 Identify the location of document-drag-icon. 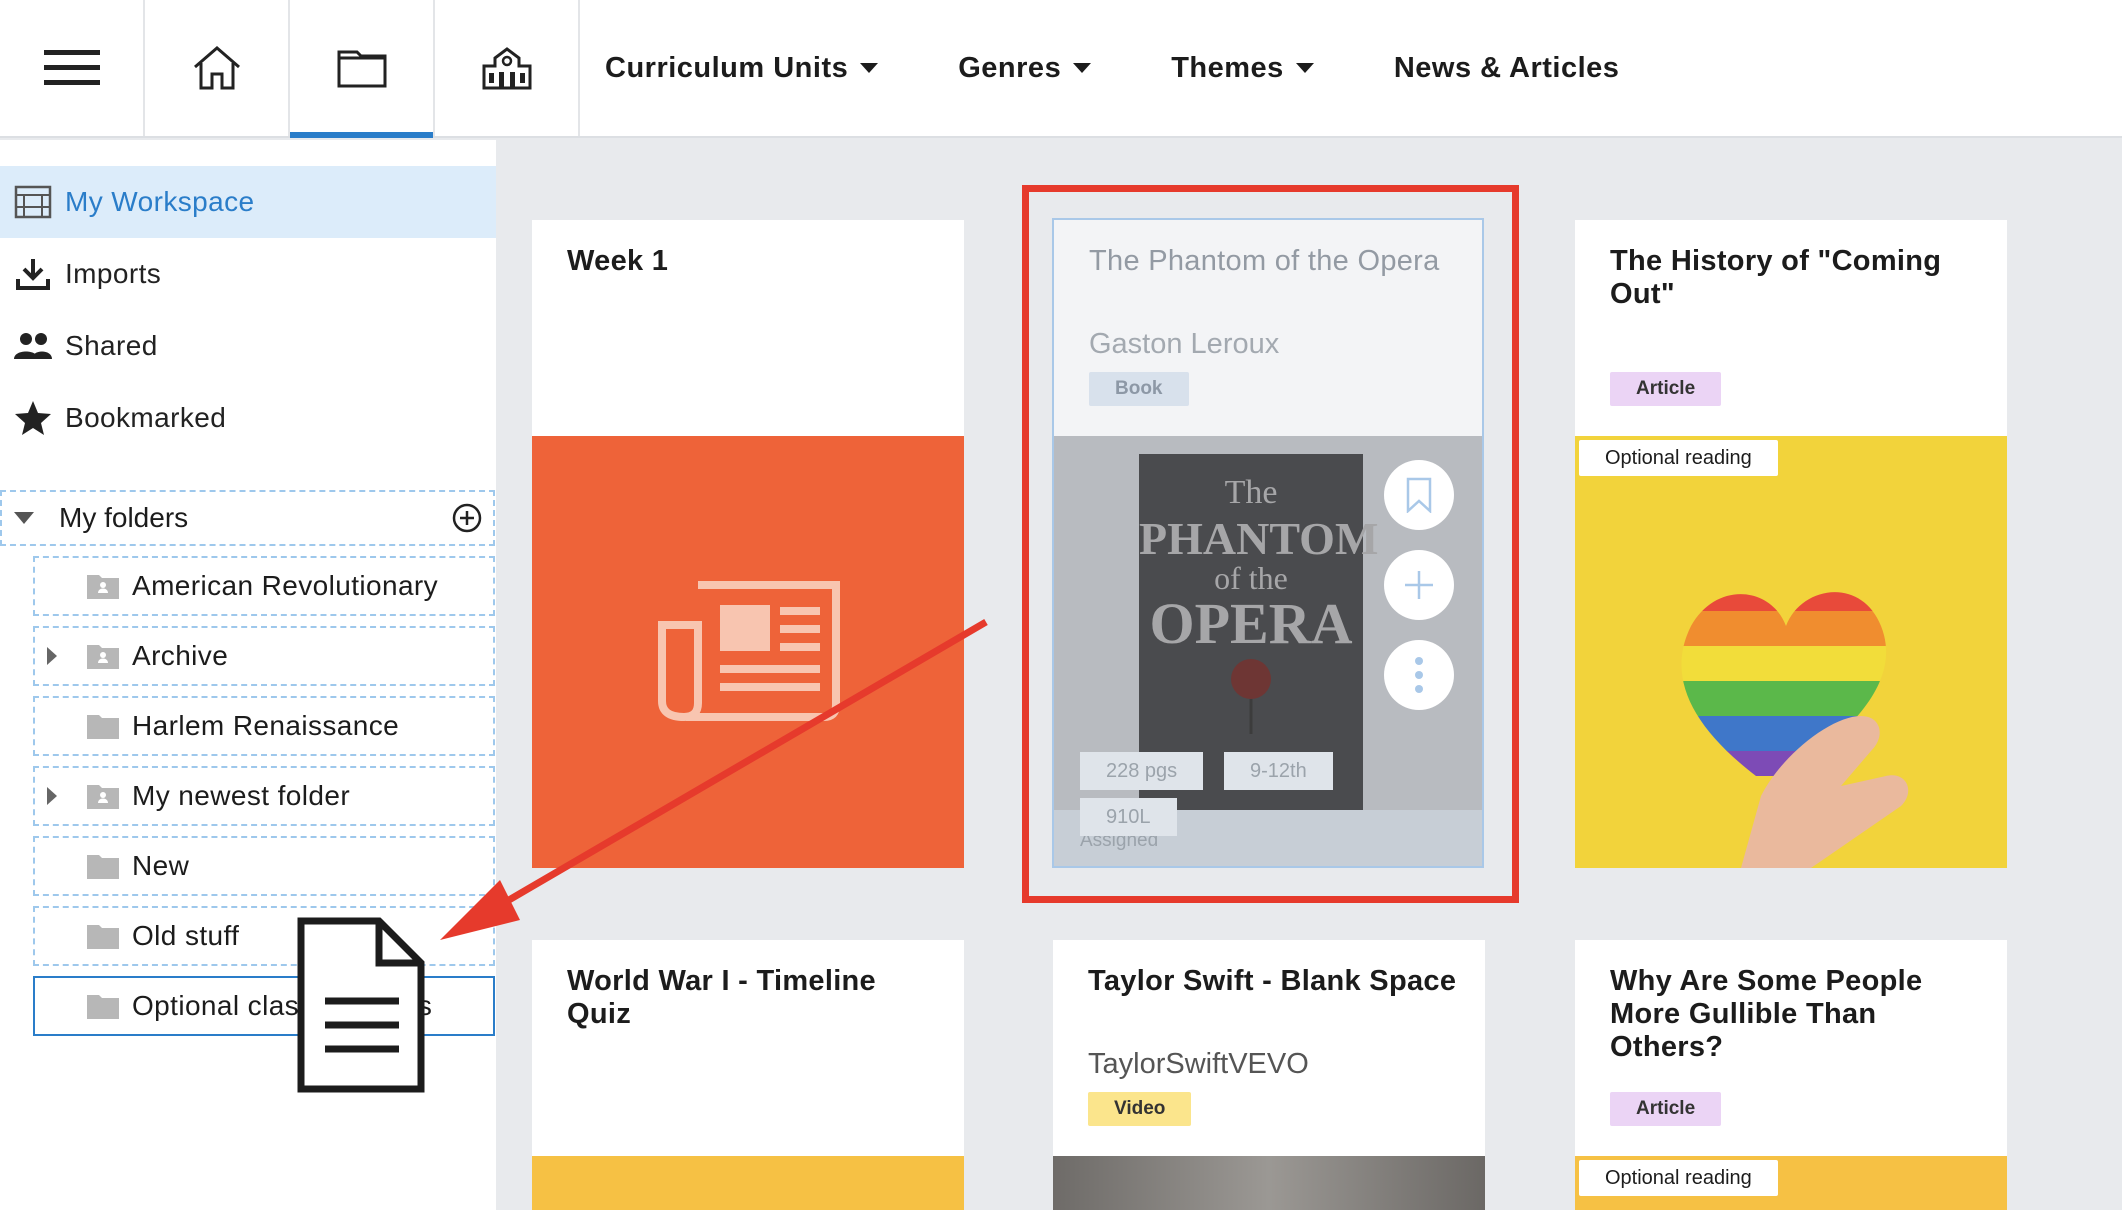
(361, 1005).